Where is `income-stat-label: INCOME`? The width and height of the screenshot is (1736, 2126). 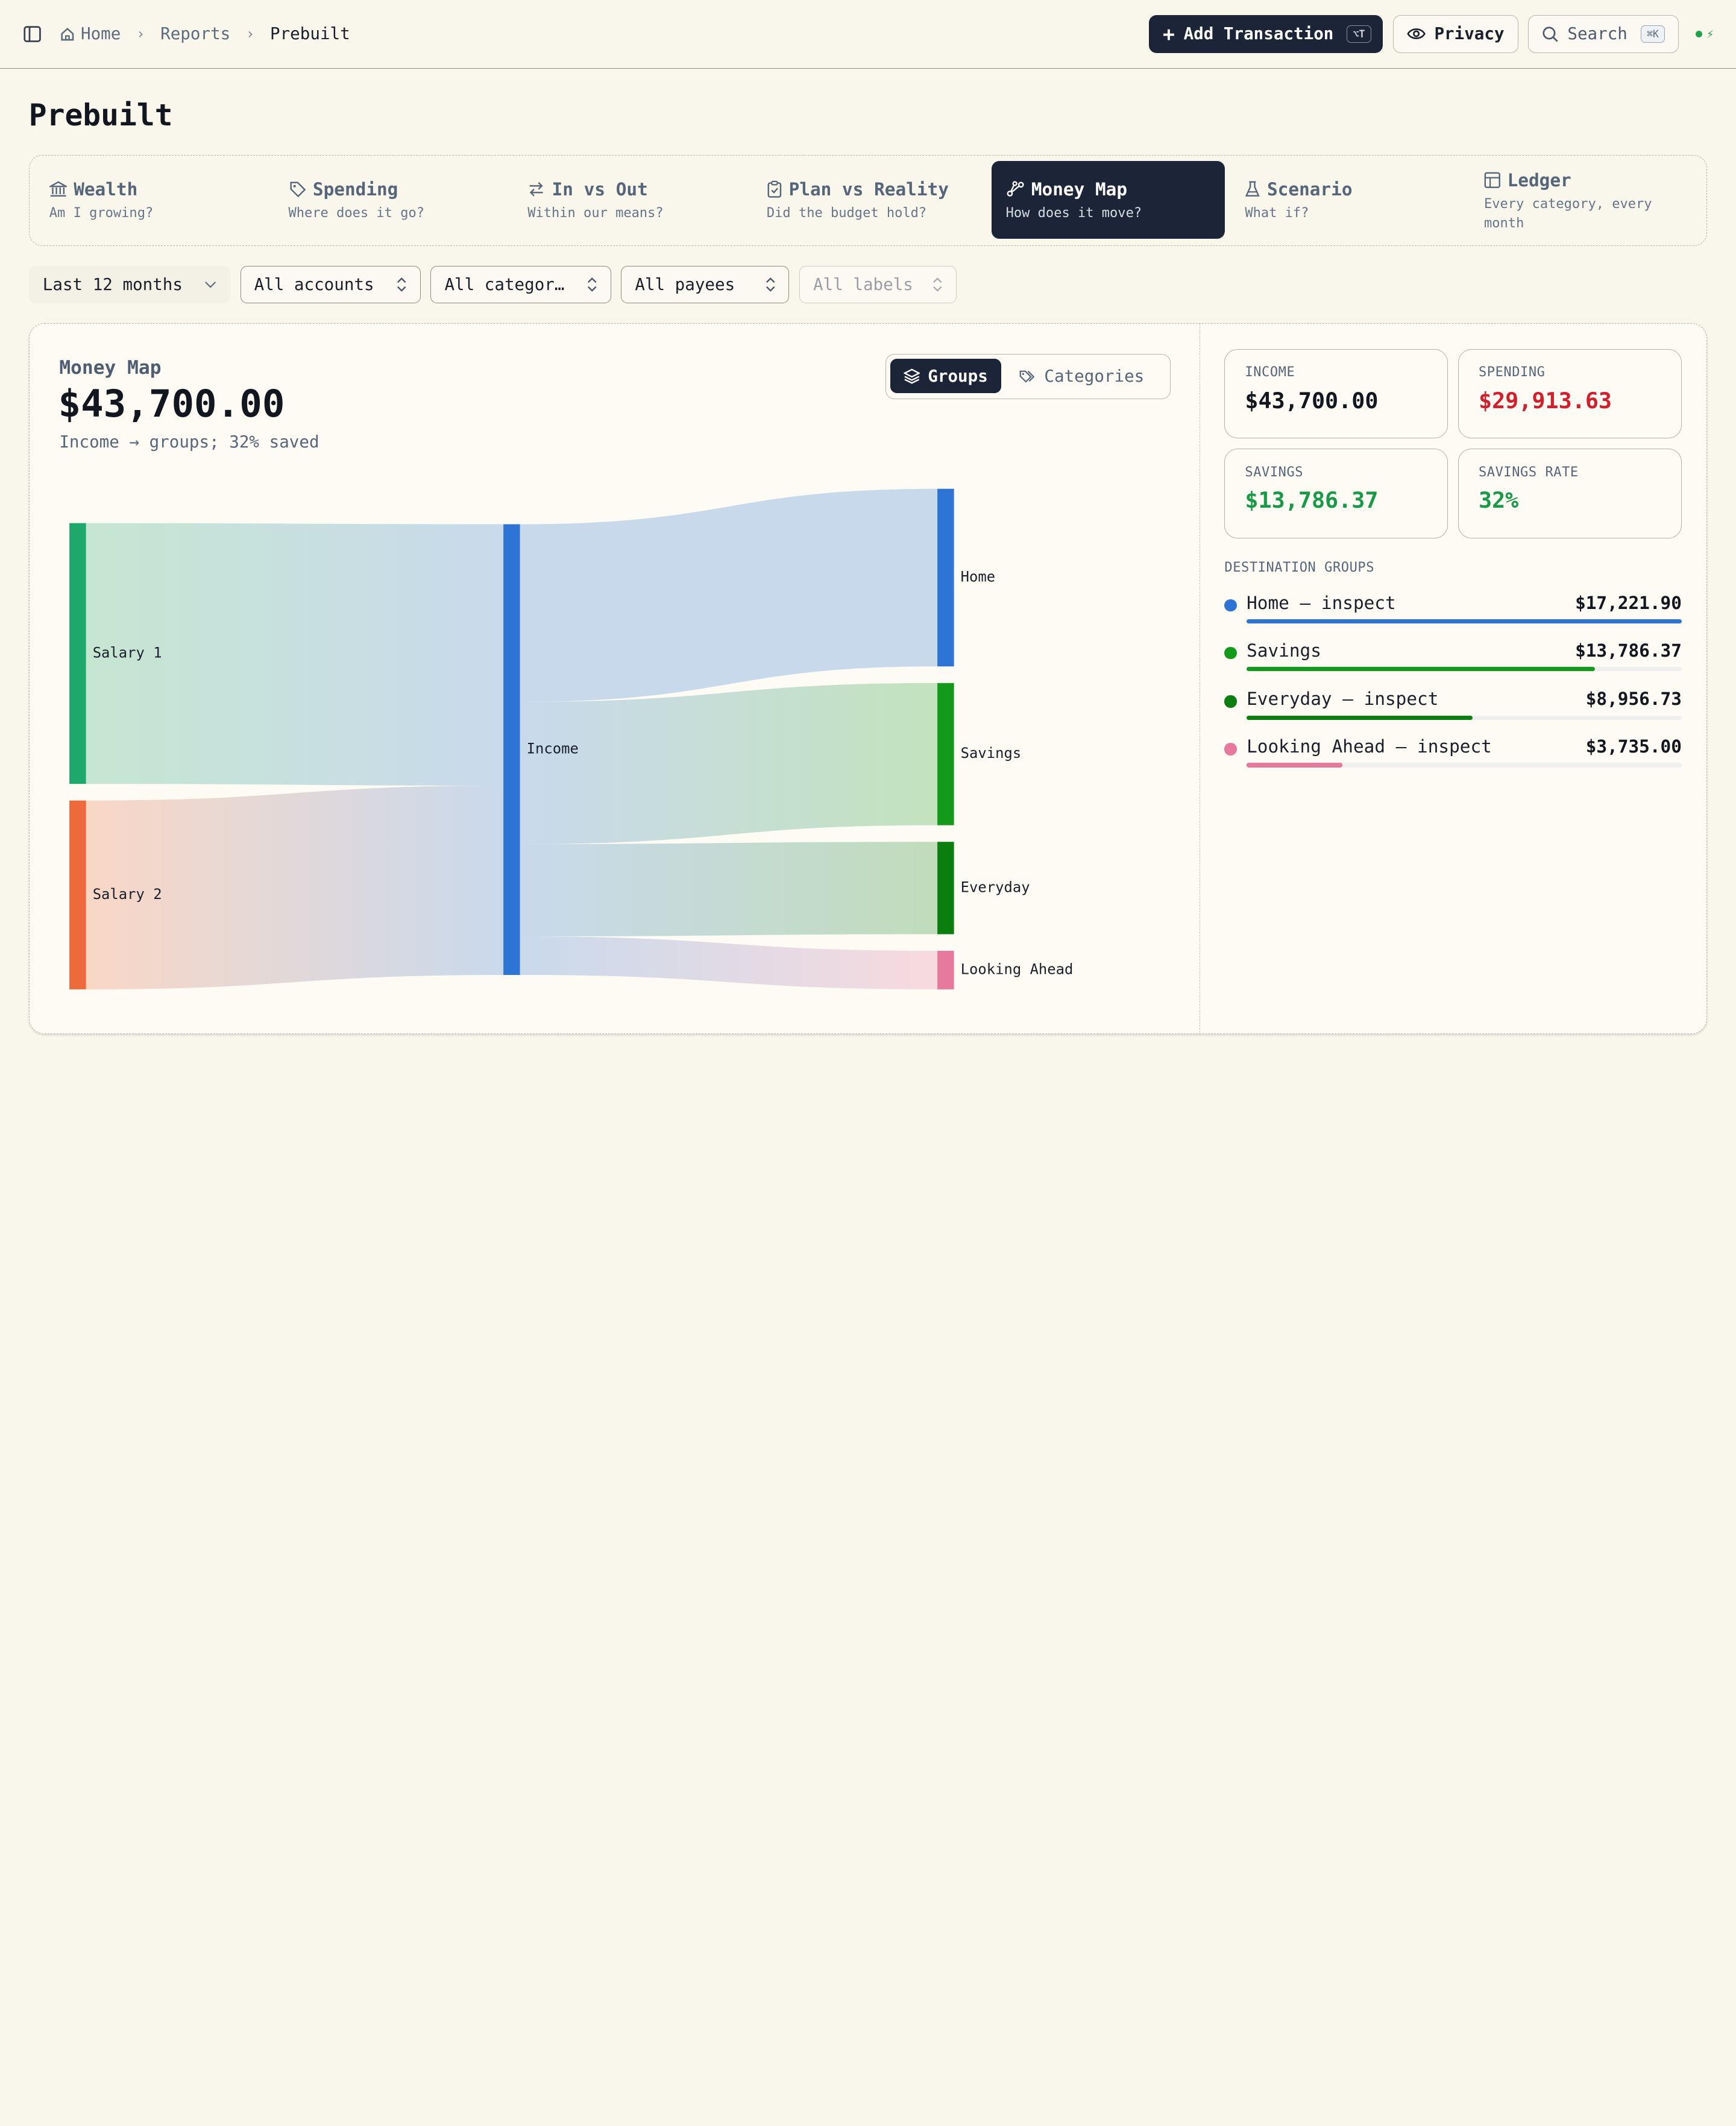
income-stat-label: INCOME is located at coordinates (1270, 372).